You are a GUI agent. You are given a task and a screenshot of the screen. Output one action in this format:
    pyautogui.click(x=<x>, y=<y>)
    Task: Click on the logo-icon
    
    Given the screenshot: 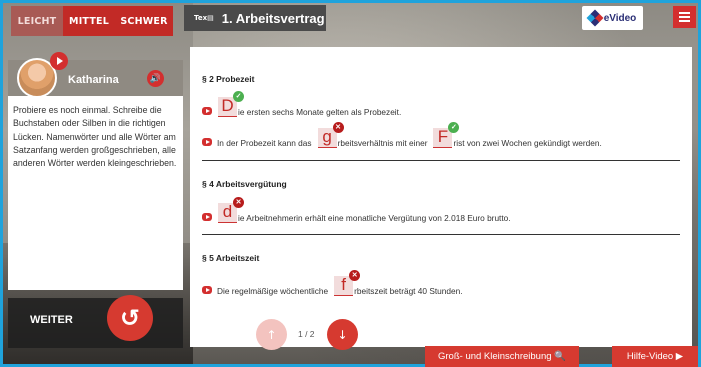 What is the action you would take?
    pyautogui.click(x=595, y=18)
    